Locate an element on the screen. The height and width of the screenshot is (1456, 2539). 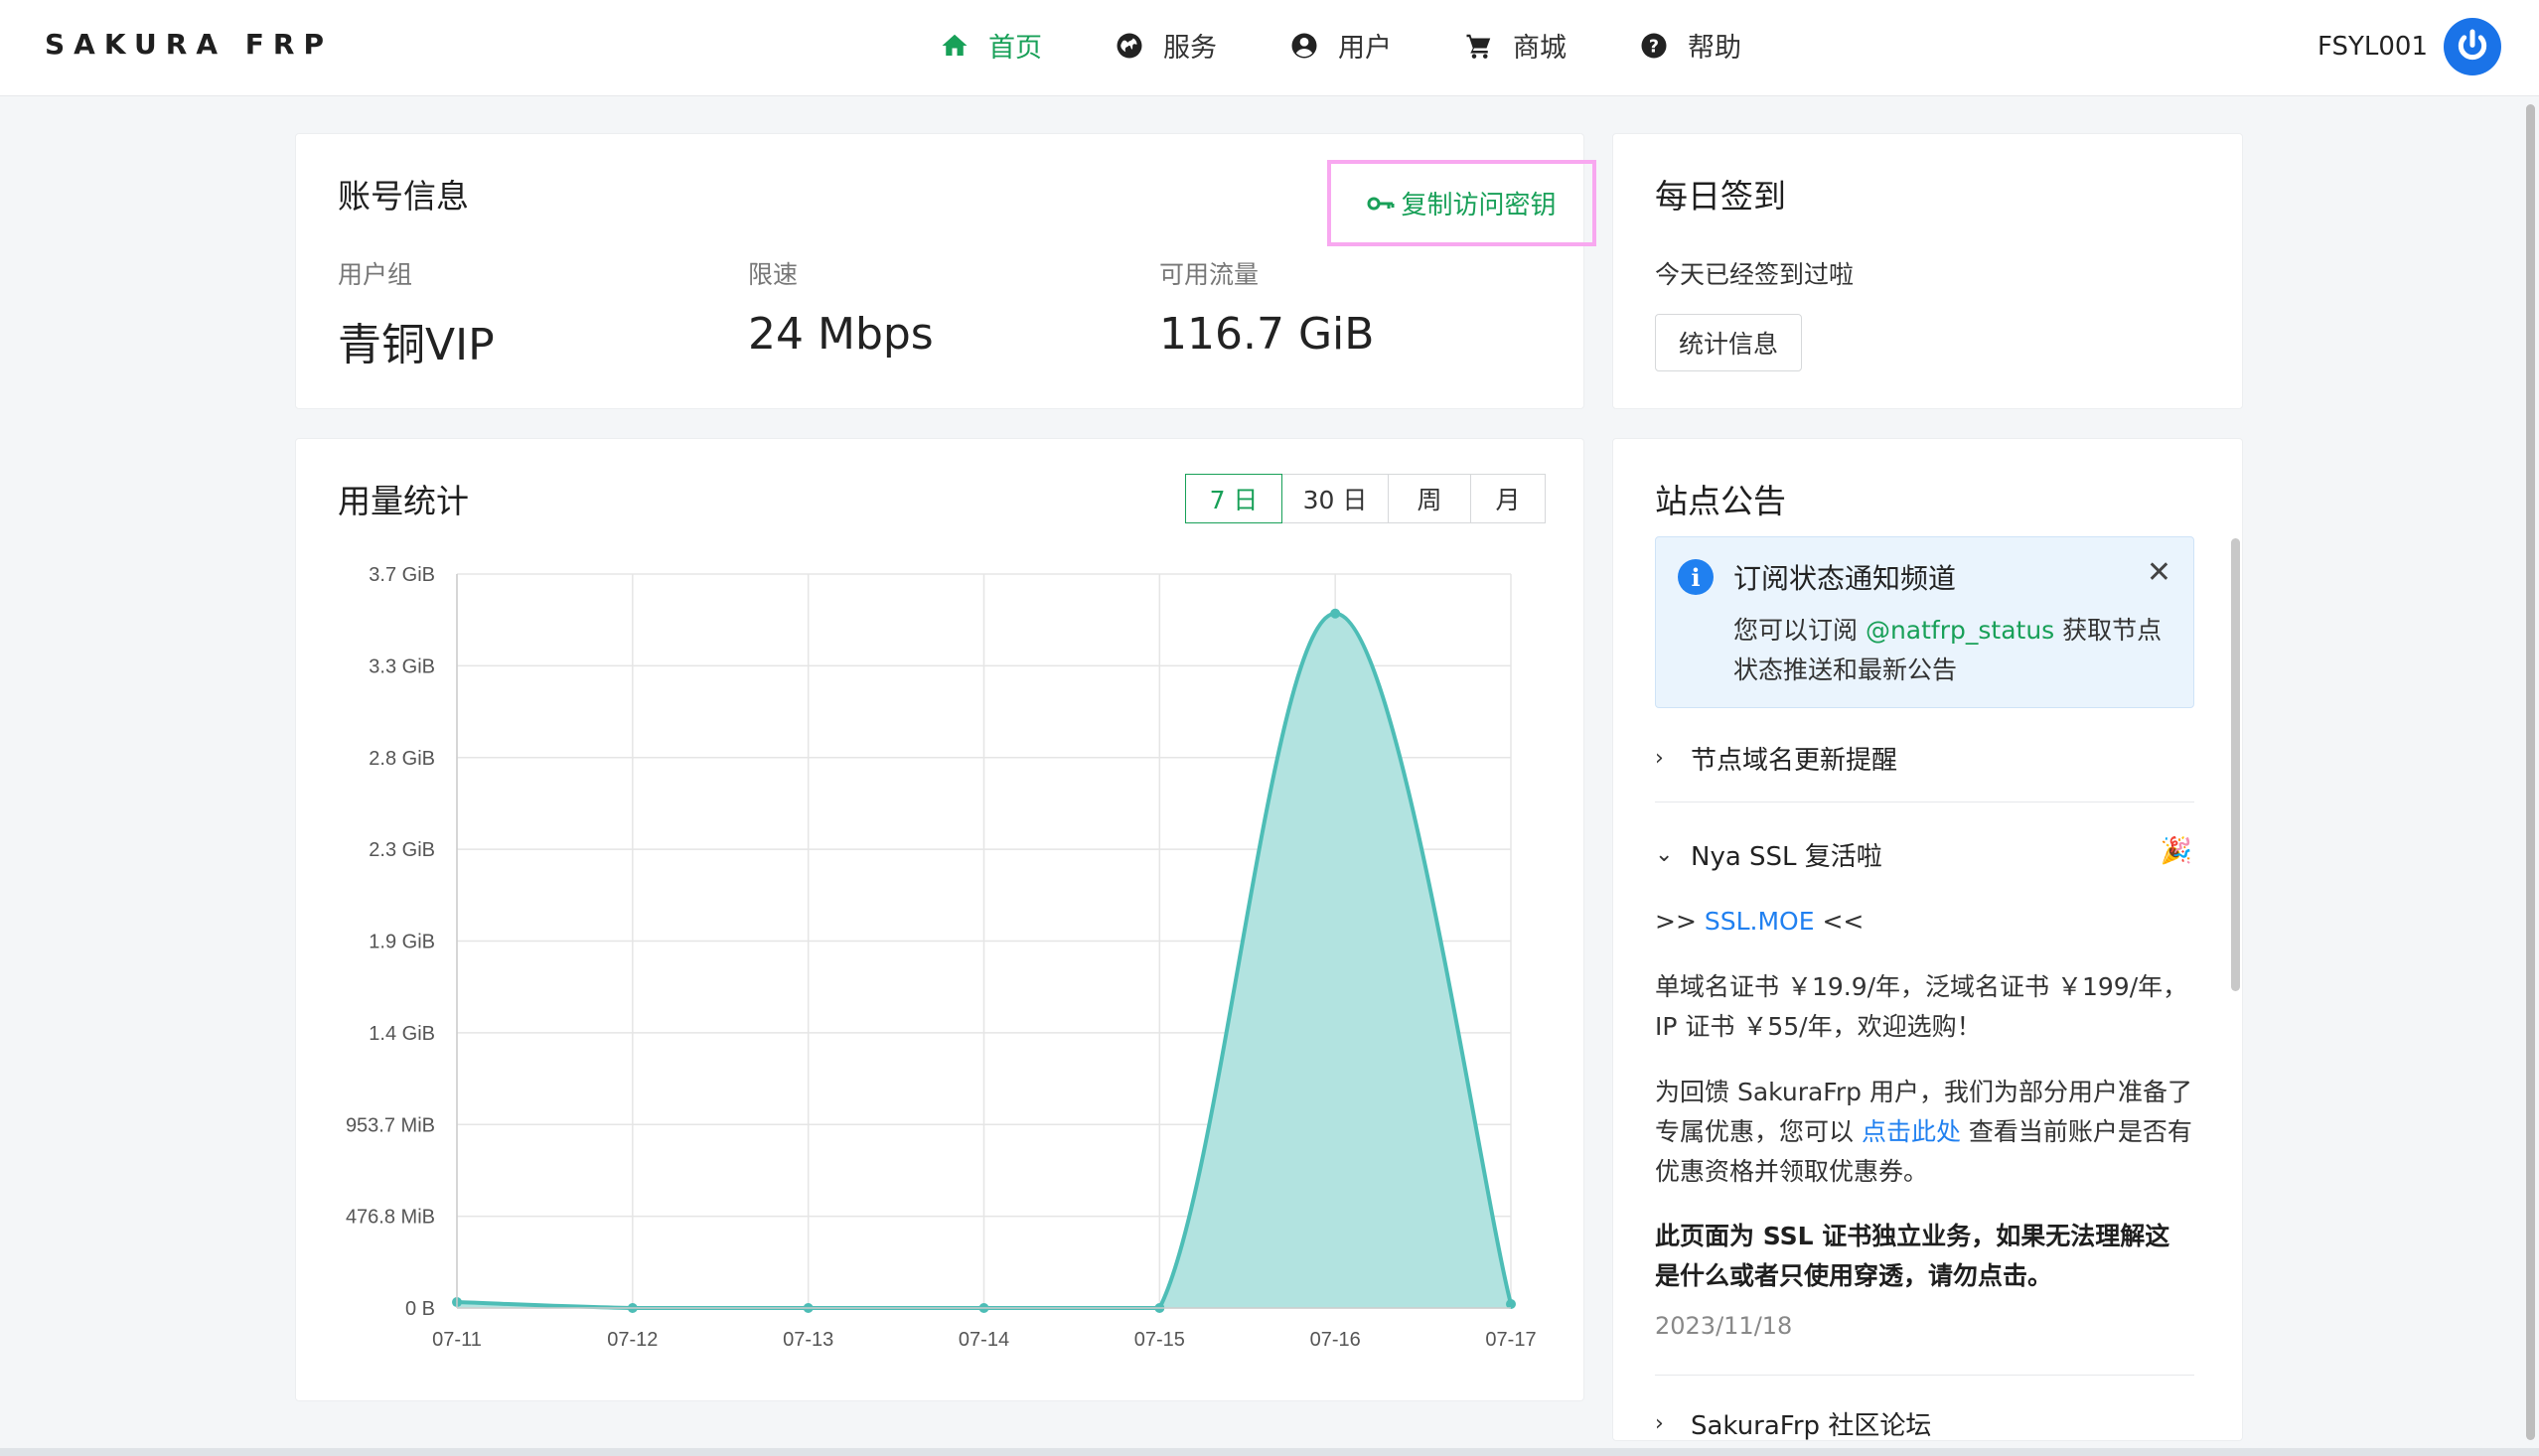
y-tick-label: 1.9 GiB is located at coordinates (402, 942).